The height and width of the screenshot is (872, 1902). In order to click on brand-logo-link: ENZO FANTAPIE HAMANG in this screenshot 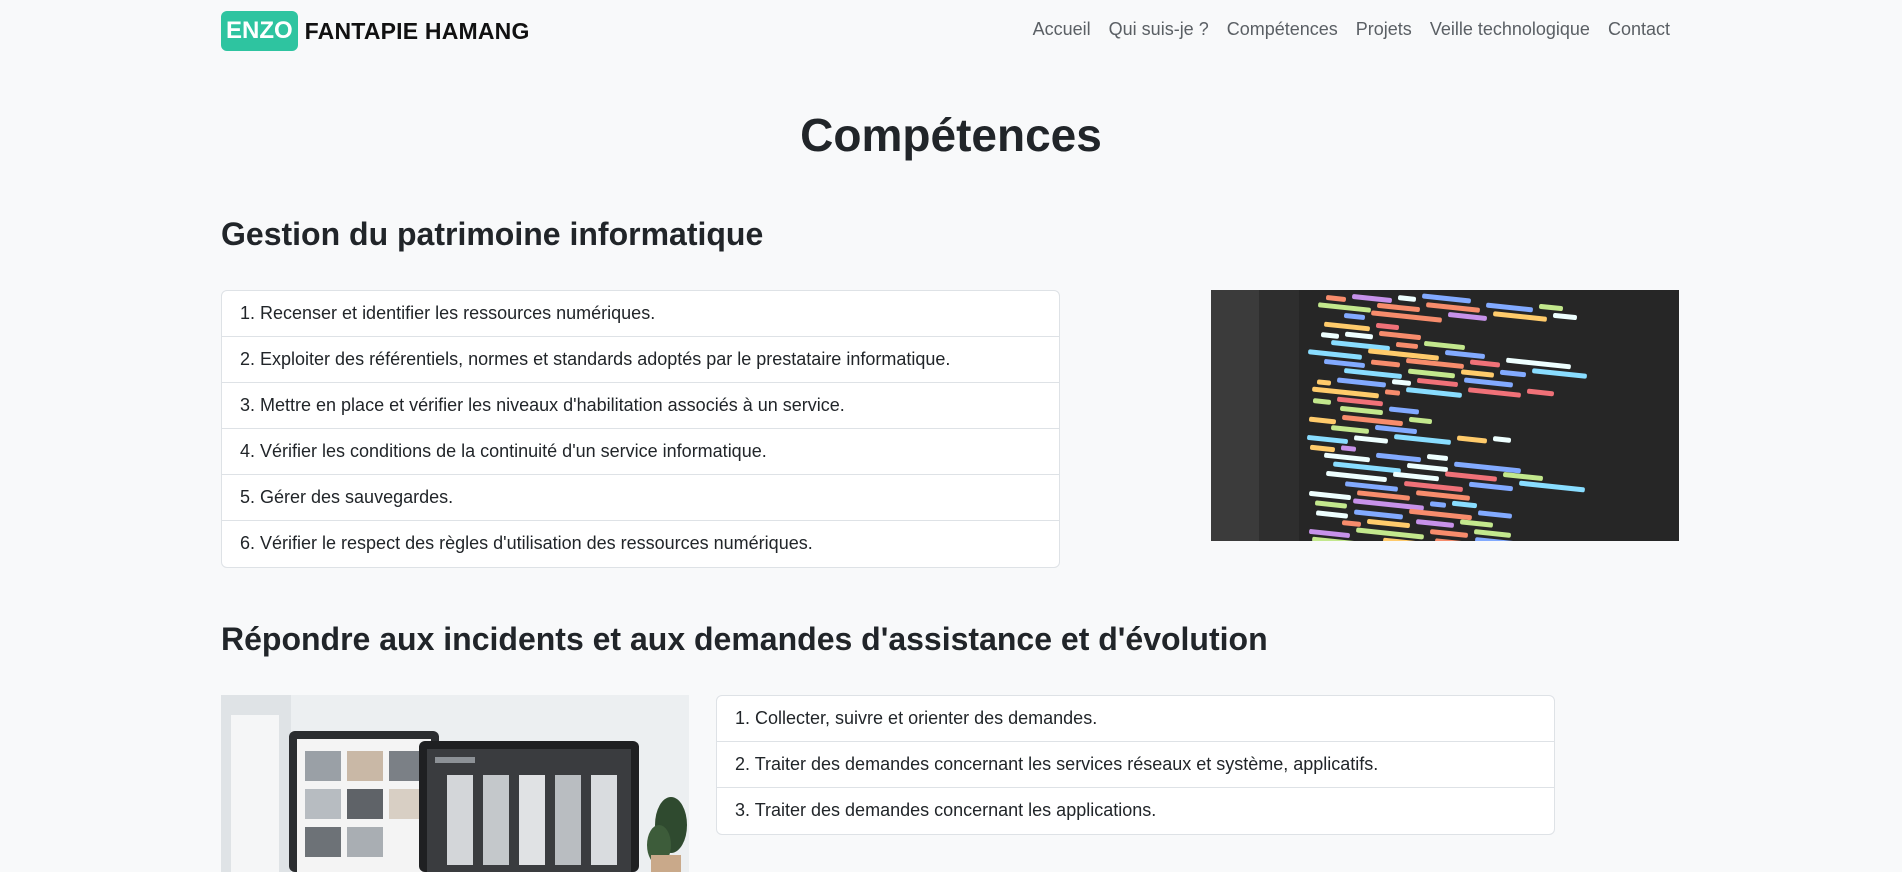, I will do `click(375, 31)`.